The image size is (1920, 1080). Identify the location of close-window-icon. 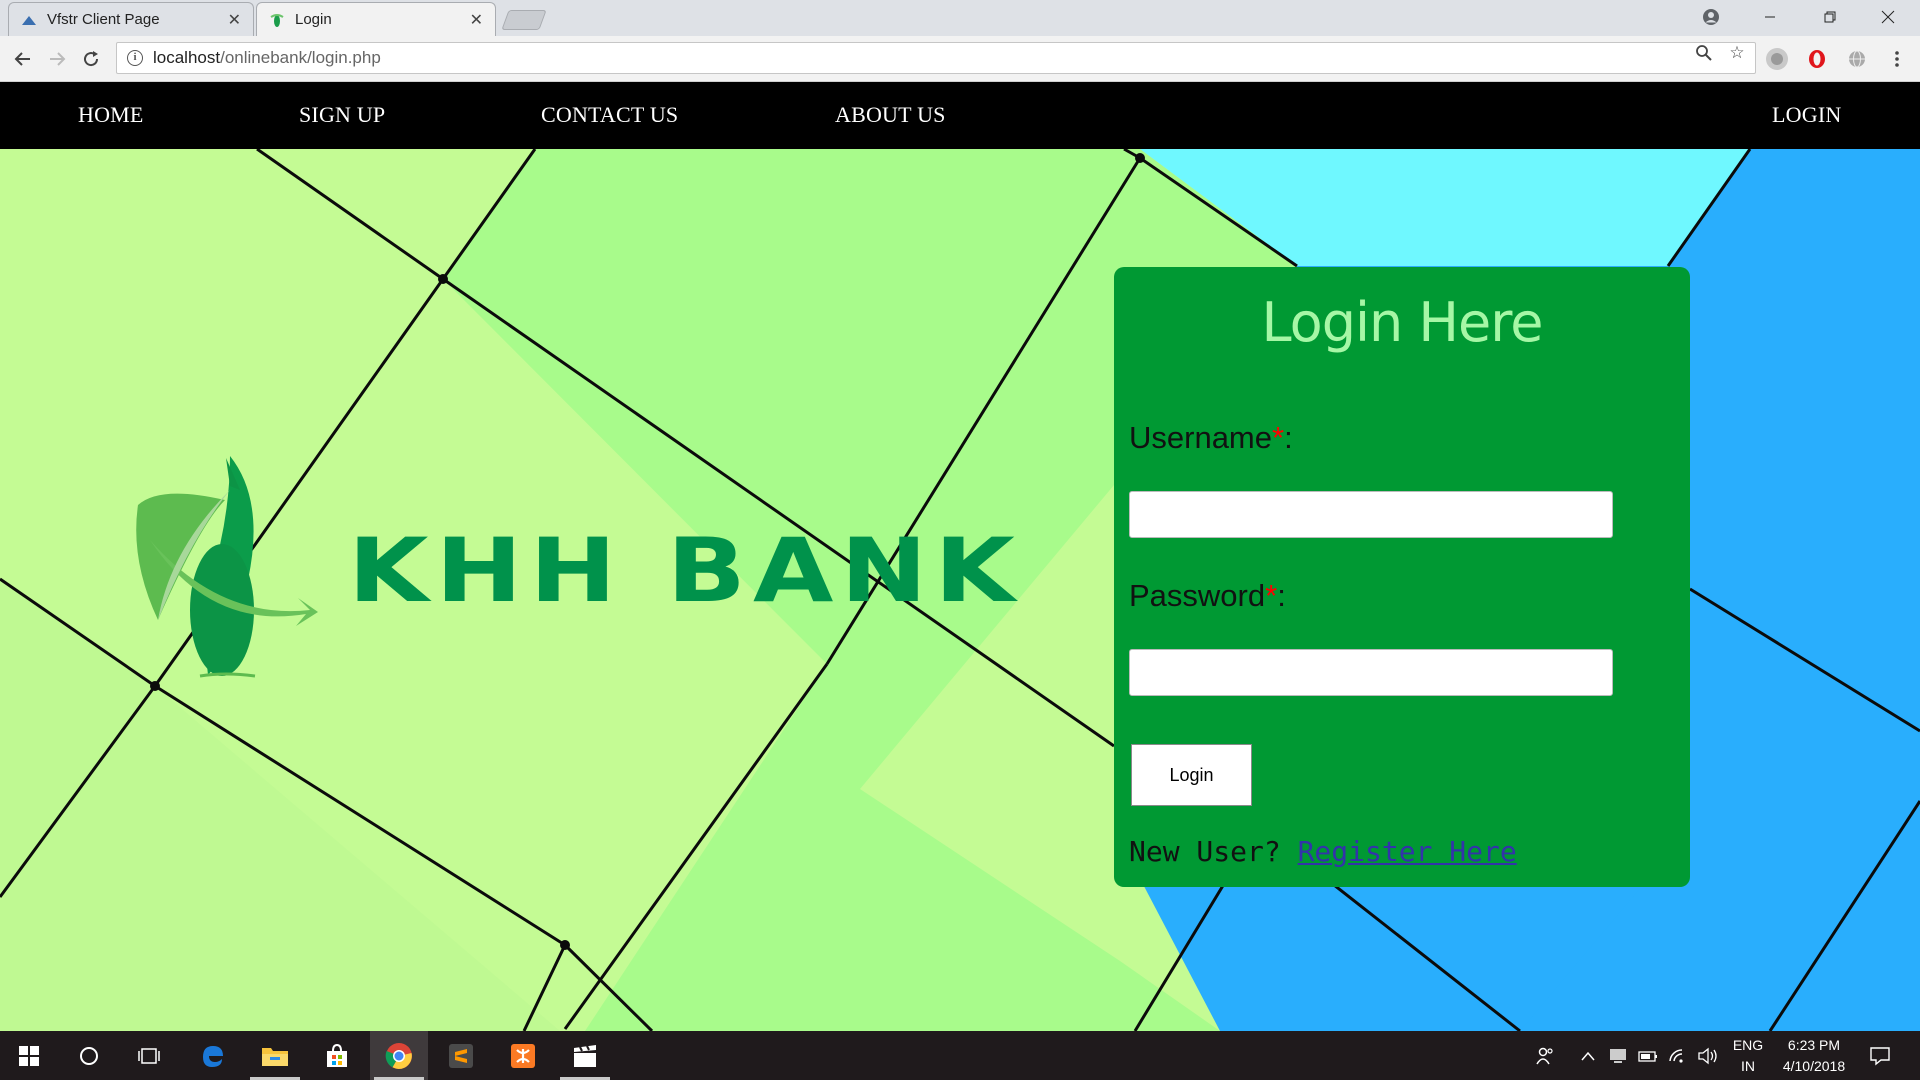
(1888, 17).